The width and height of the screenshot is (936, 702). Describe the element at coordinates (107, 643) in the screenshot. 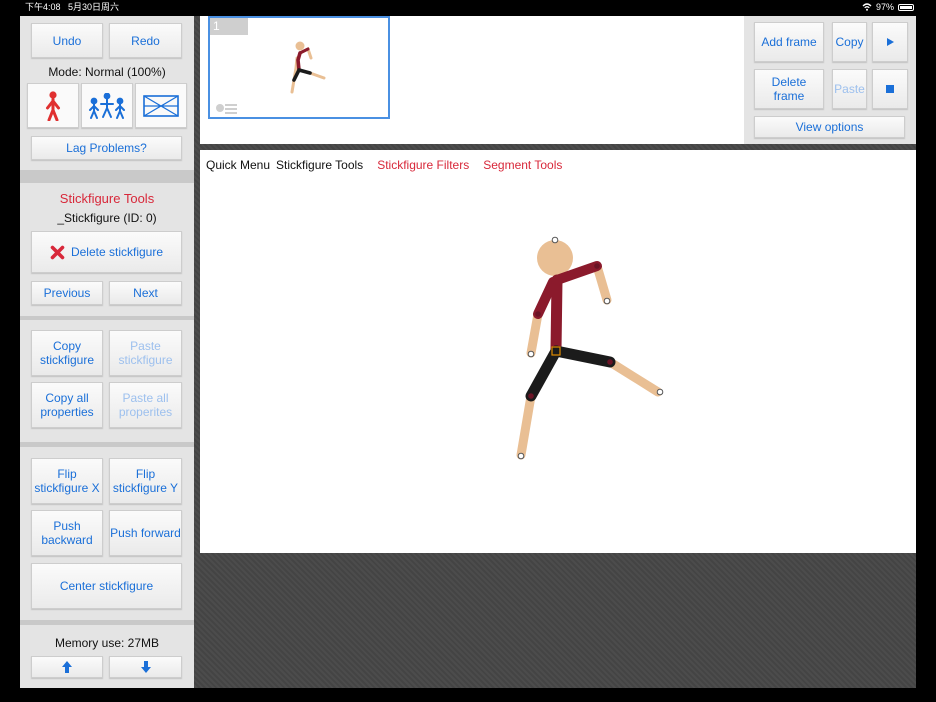

I see `memory-label: Memory use: 27MB` at that location.